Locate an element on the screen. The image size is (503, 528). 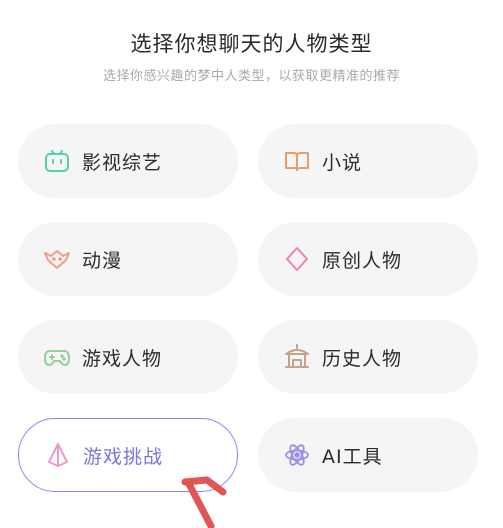
diamond-icon is located at coordinates (297, 259).